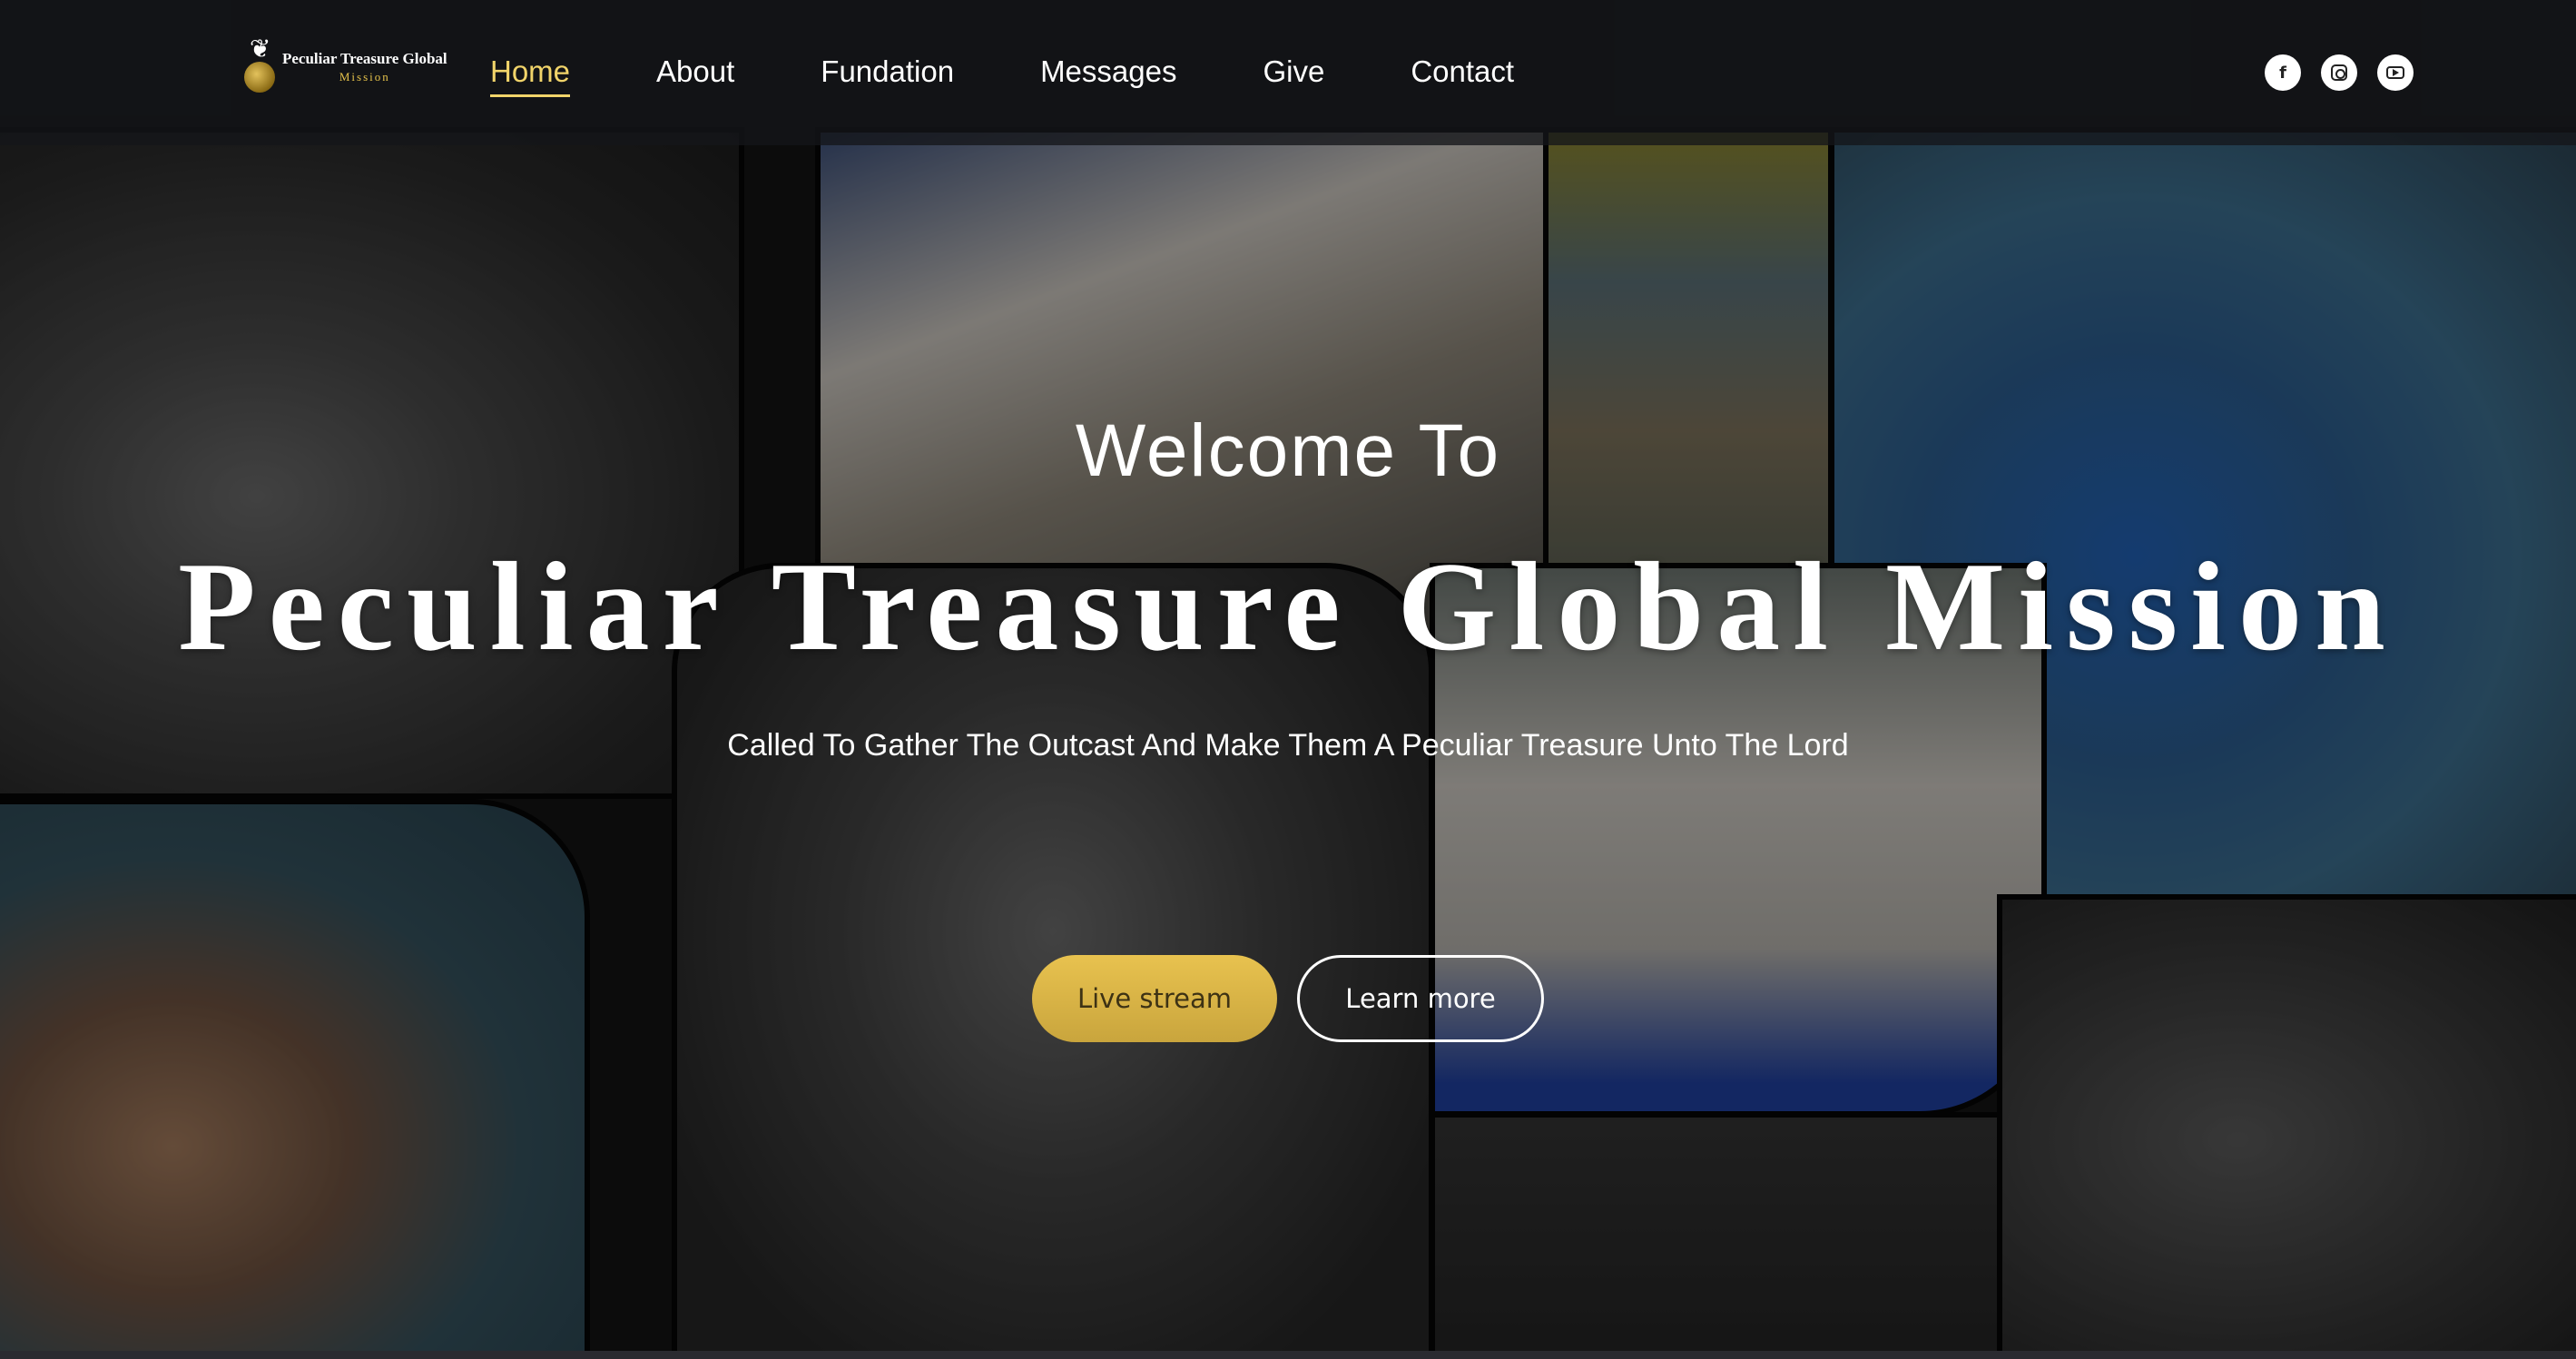 The image size is (2576, 1359). Describe the element at coordinates (1293, 75) in the screenshot. I see `nav-link-give: Give` at that location.